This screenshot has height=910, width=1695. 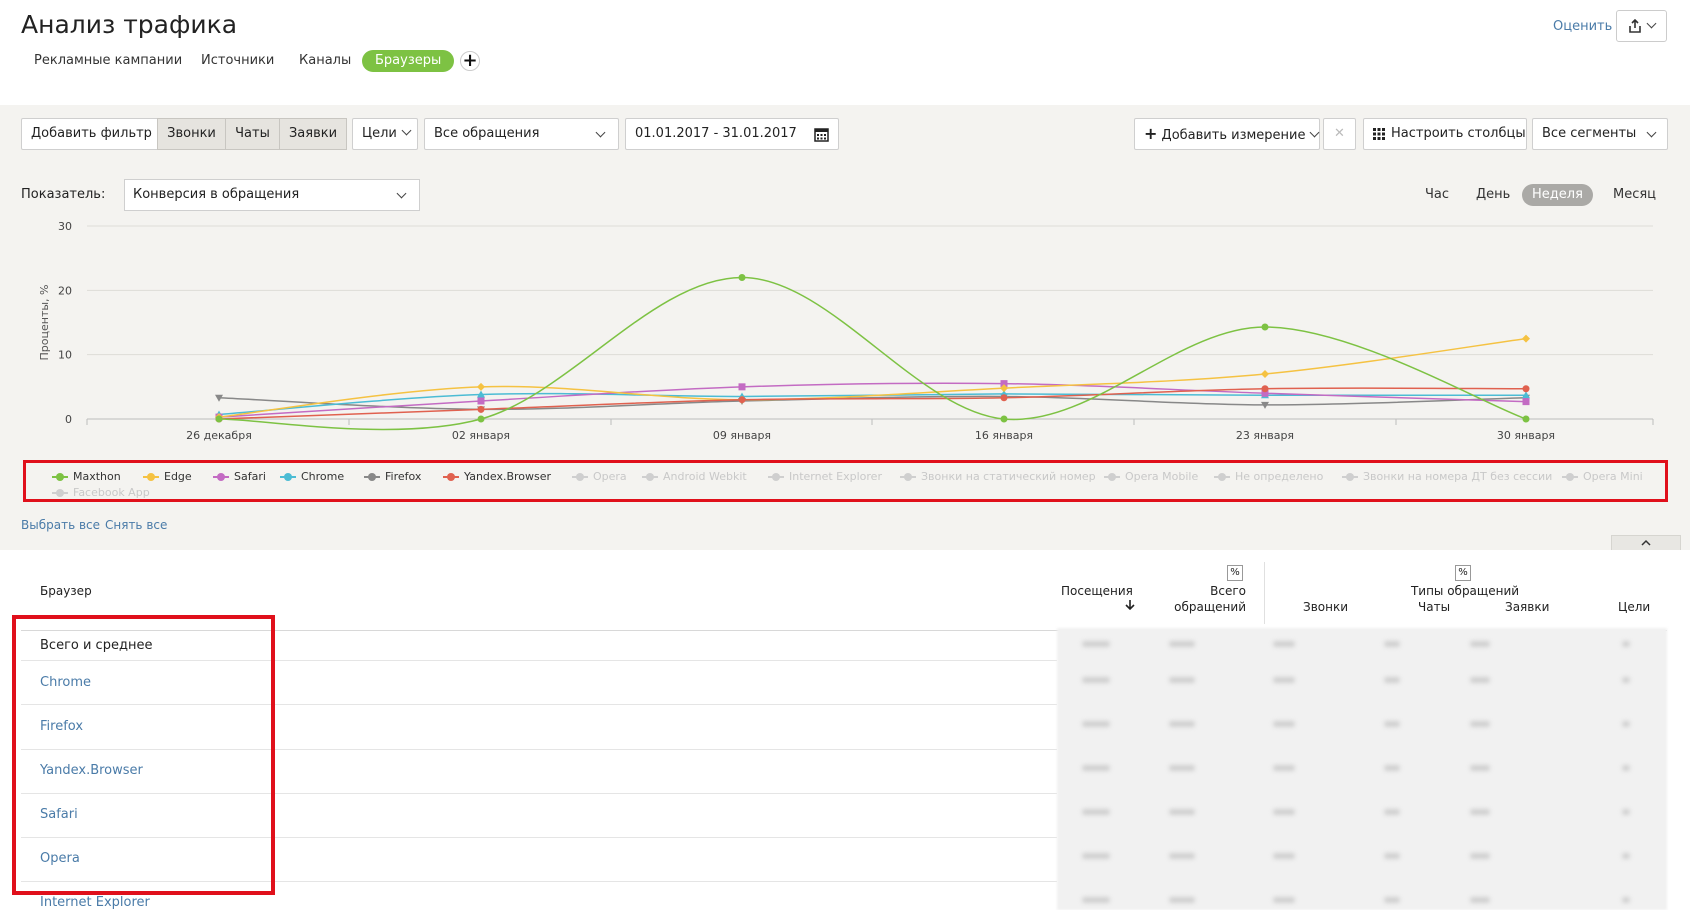 What do you see at coordinates (1097, 591) in the screenshot?
I see `visits-column-header: Посещения` at bounding box center [1097, 591].